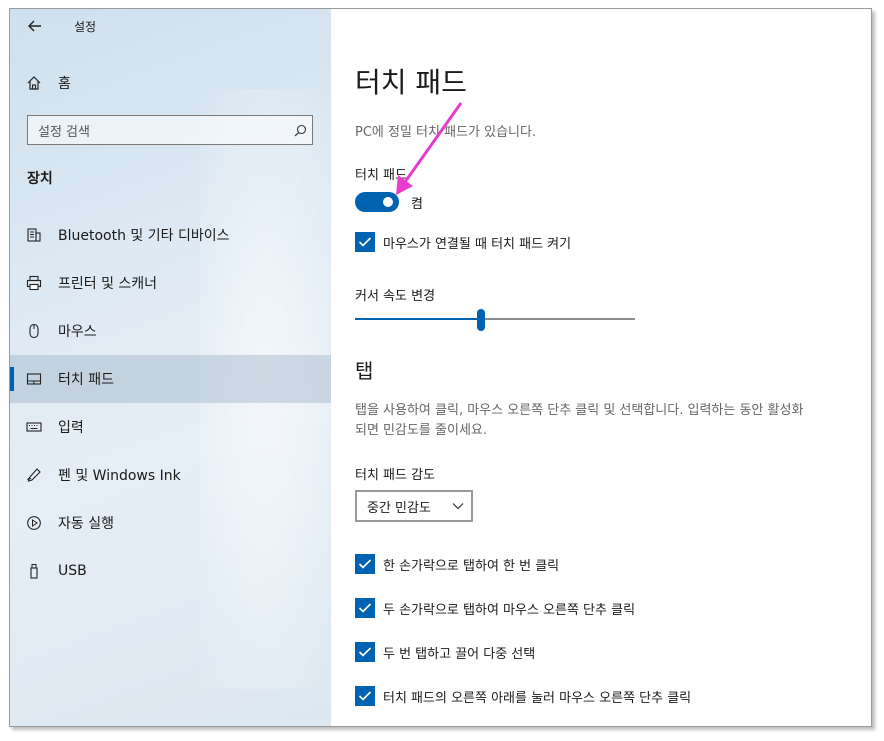 This screenshot has height=741, width=884. What do you see at coordinates (395, 296) in the screenshot?
I see `cursor-speed-label: 커서 속도 변경` at bounding box center [395, 296].